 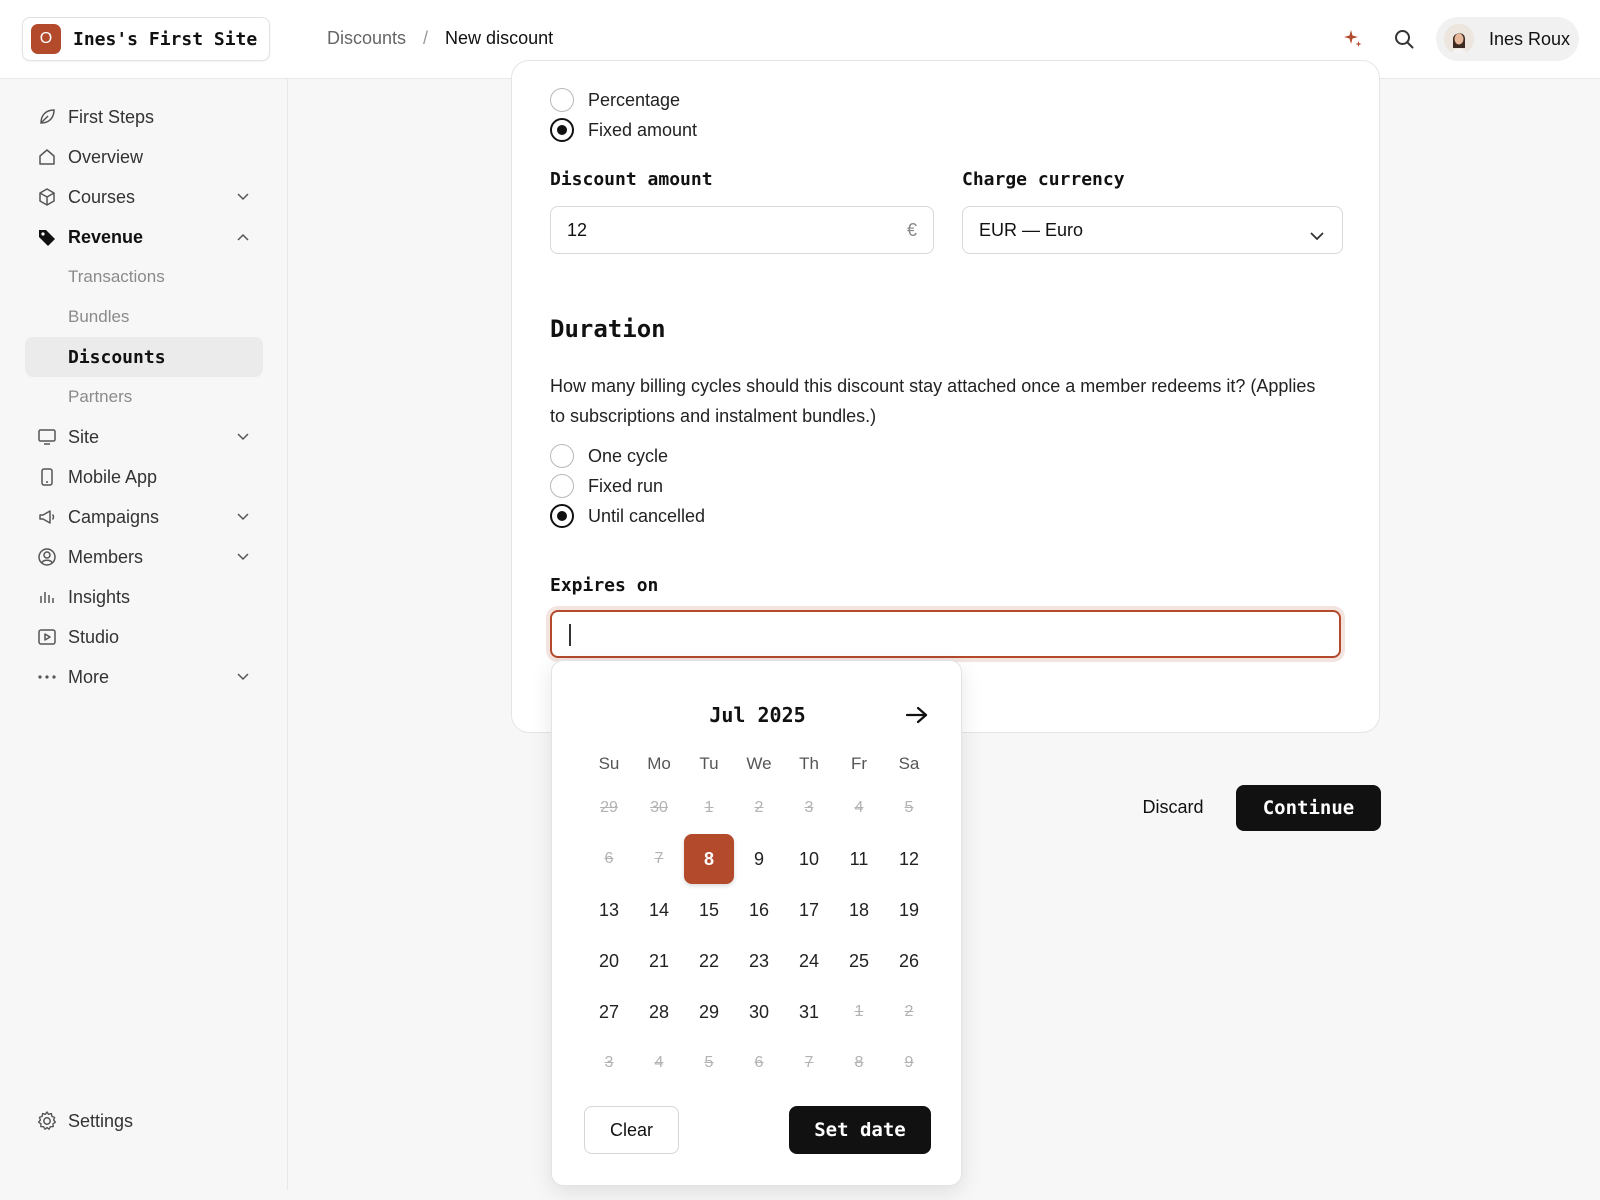 What do you see at coordinates (144, 677) in the screenshot?
I see `sidebar-item-more: More` at bounding box center [144, 677].